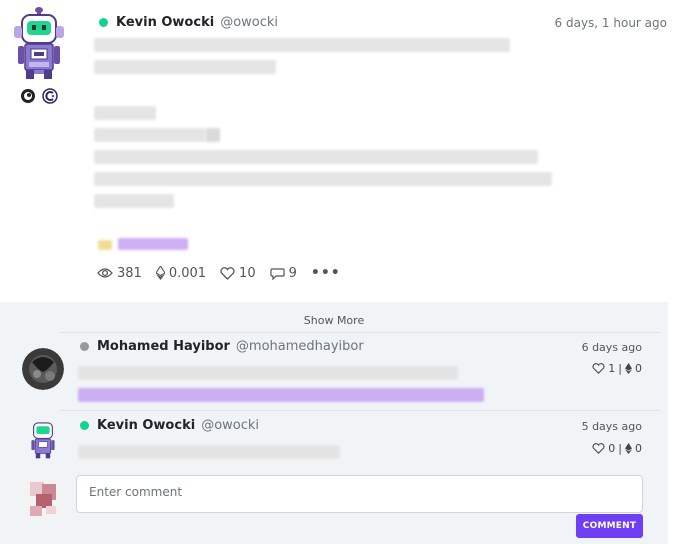 The height and width of the screenshot is (544, 673). I want to click on comment-likes: 0, so click(611, 448).